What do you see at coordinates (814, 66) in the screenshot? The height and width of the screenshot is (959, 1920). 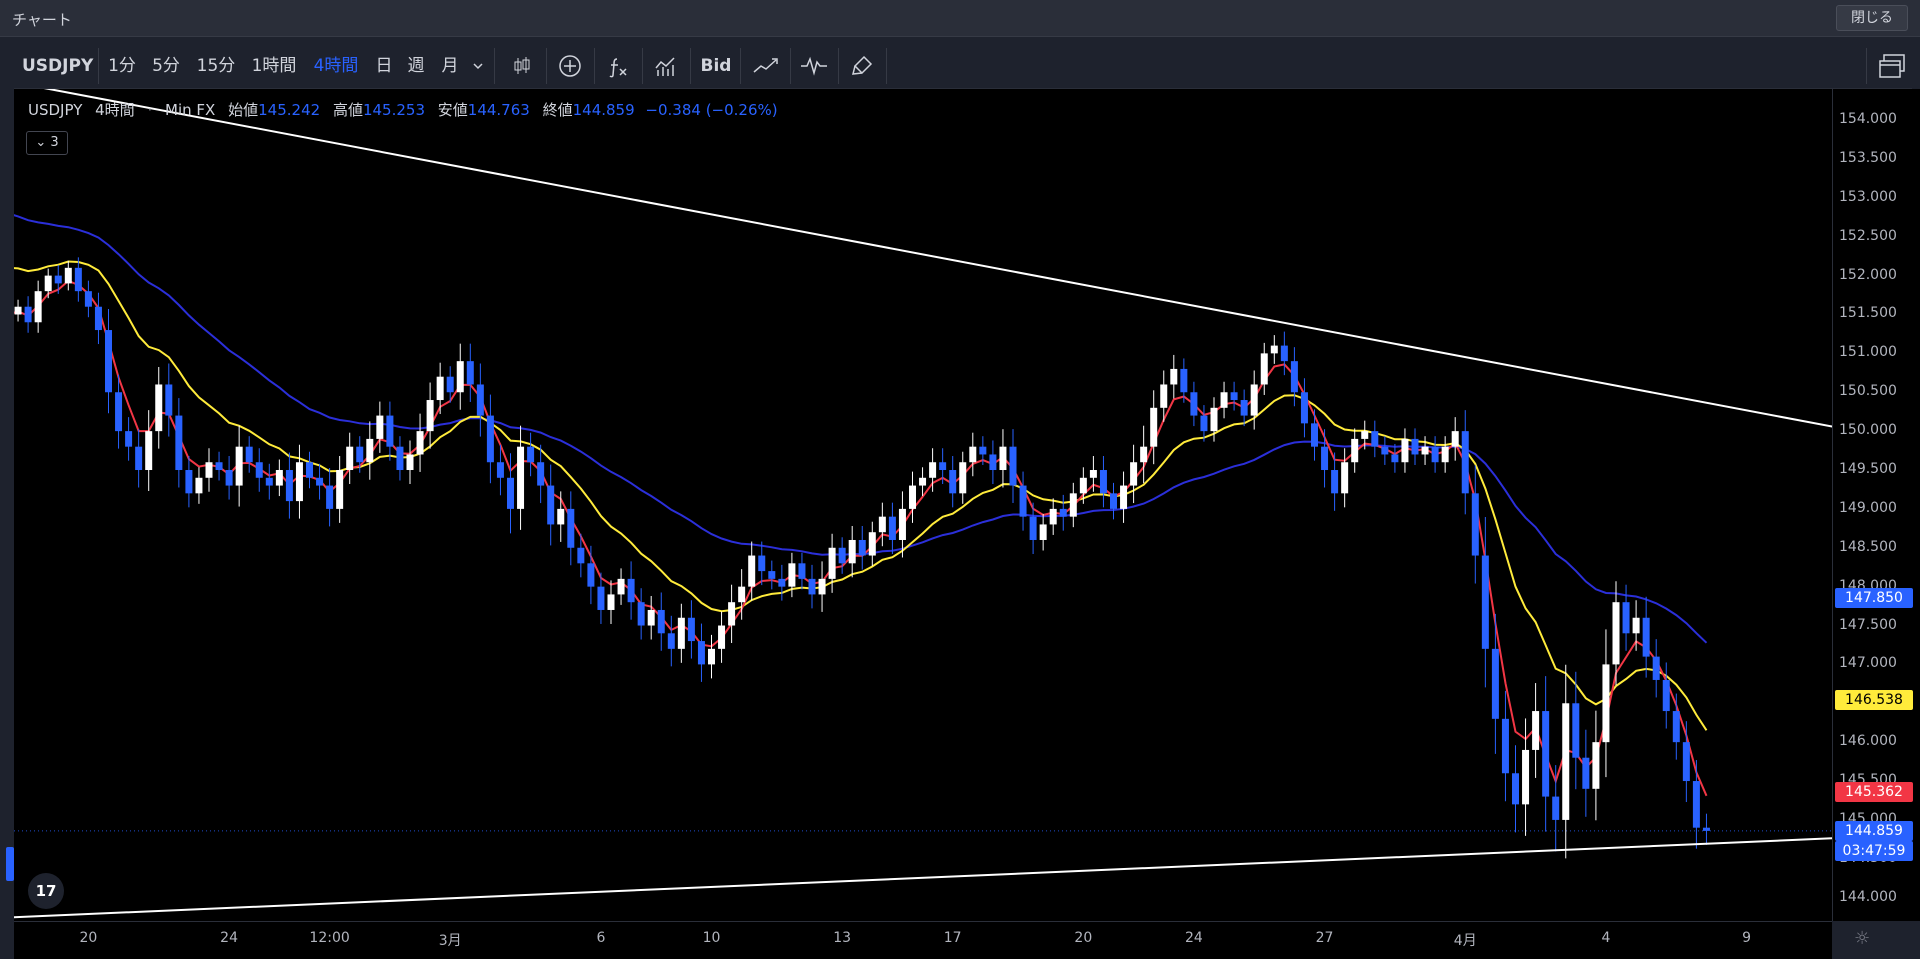 I see `waveform-icon` at bounding box center [814, 66].